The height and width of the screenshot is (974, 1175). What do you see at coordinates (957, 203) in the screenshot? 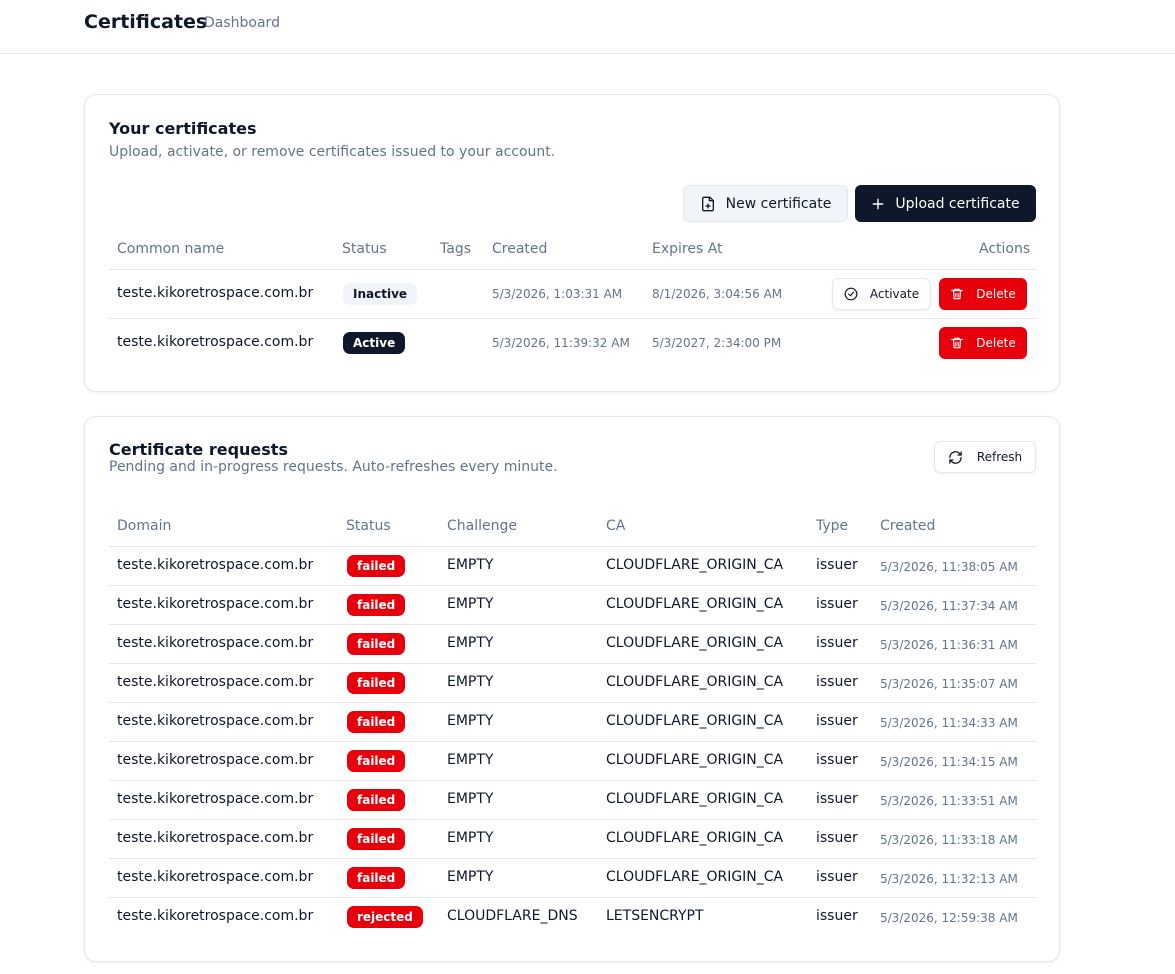
I see `upload-certificate-label: Upload certificate` at bounding box center [957, 203].